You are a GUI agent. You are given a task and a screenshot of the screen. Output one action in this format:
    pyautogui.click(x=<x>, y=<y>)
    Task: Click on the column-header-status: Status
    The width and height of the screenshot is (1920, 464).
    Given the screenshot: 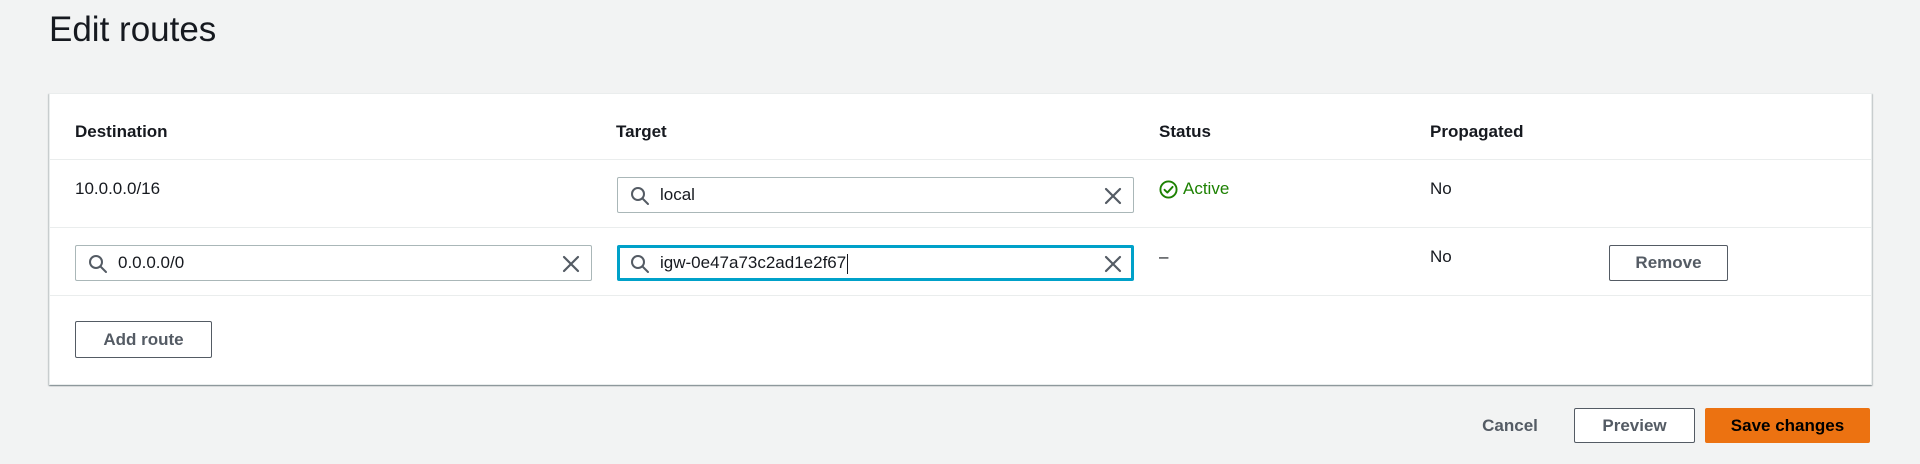 What is the action you would take?
    pyautogui.click(x=1185, y=131)
    